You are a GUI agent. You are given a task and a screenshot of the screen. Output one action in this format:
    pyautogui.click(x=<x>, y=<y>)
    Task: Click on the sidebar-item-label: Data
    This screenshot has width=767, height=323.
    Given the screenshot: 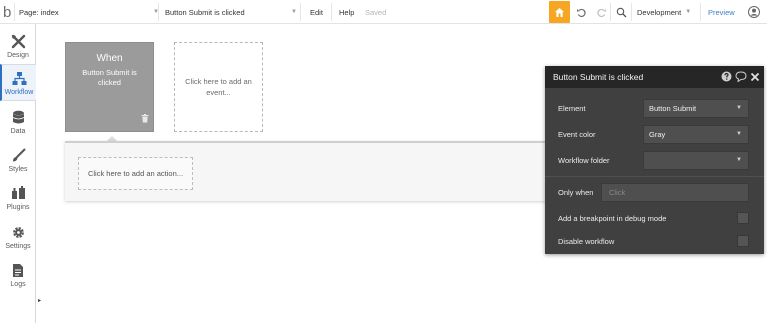 What is the action you would take?
    pyautogui.click(x=18, y=131)
    